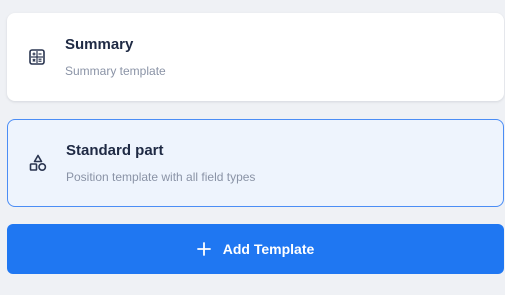  What do you see at coordinates (115, 71) in the screenshot?
I see `template-description: Summary template` at bounding box center [115, 71].